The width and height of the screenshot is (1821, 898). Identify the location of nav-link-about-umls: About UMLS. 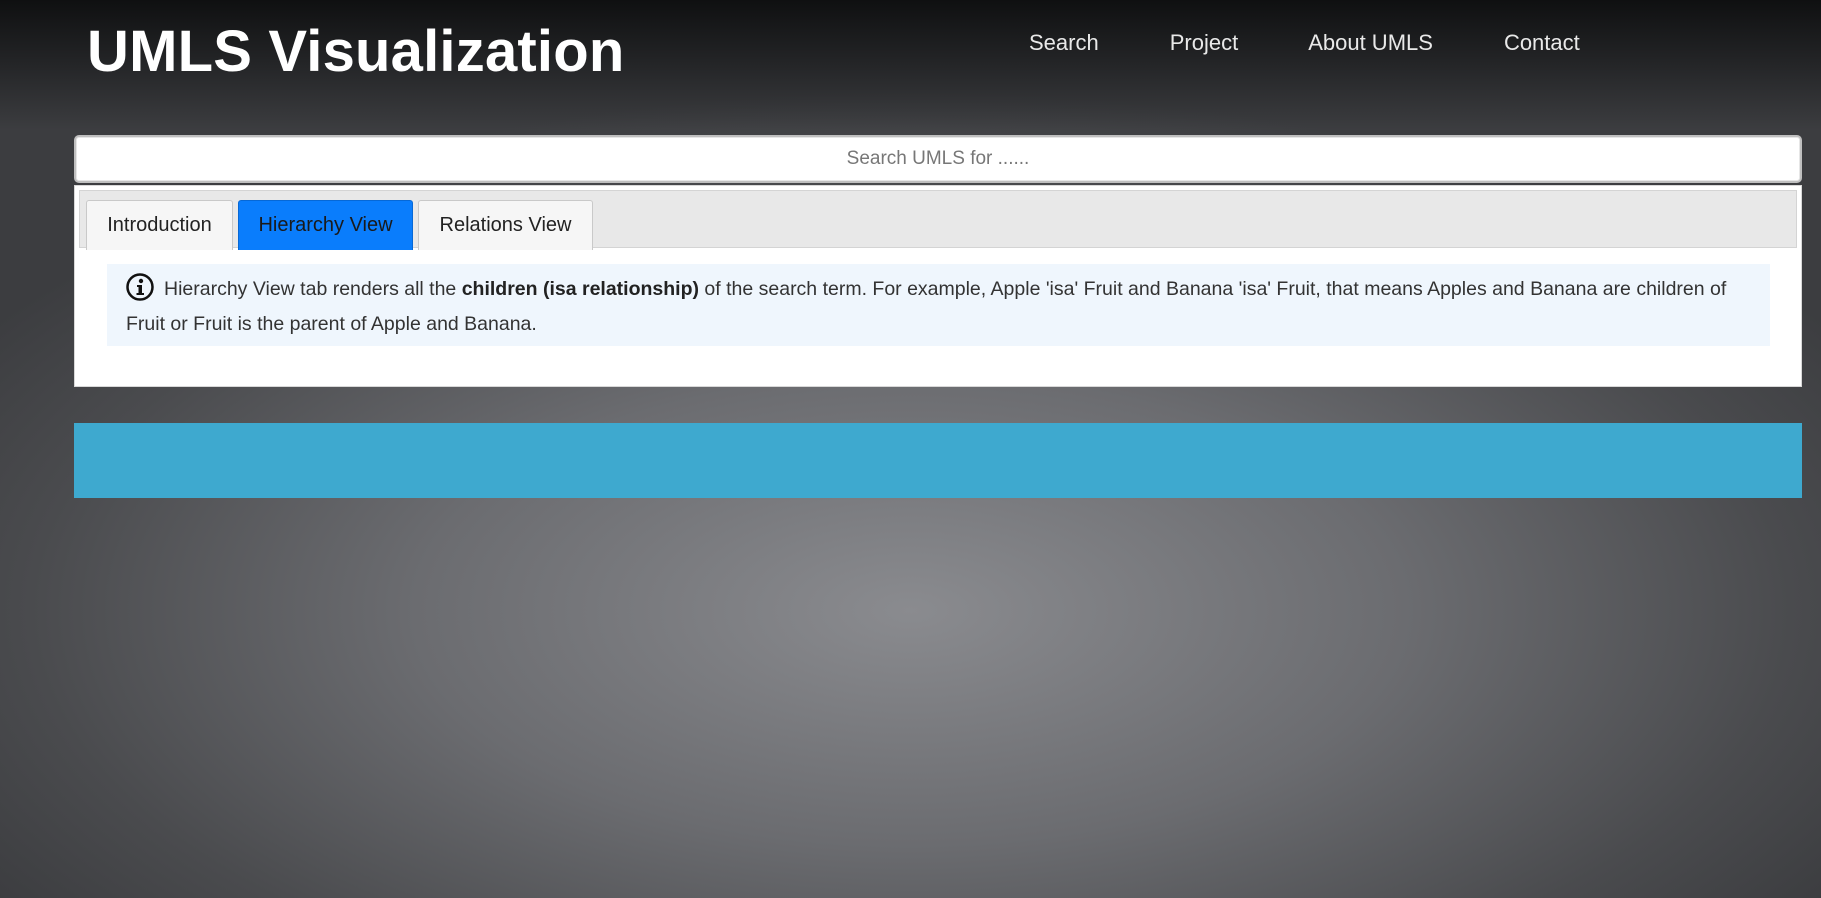
(1370, 43).